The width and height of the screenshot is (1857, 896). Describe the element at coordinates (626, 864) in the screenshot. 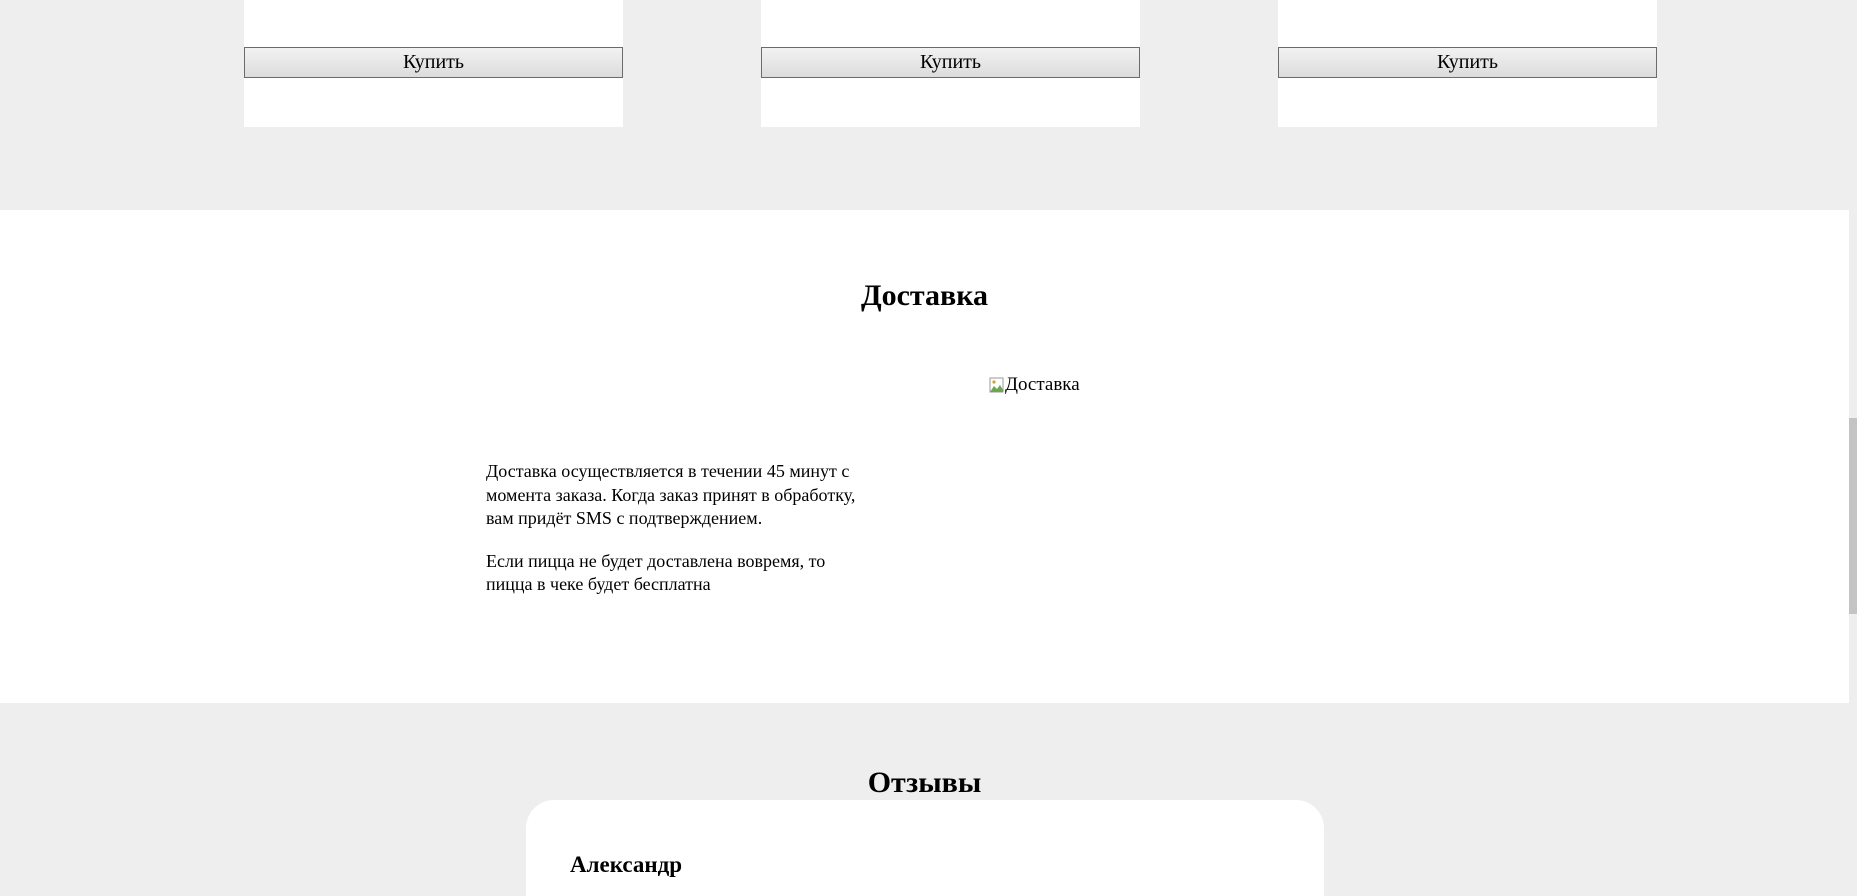

I see `review-author: Александр` at that location.